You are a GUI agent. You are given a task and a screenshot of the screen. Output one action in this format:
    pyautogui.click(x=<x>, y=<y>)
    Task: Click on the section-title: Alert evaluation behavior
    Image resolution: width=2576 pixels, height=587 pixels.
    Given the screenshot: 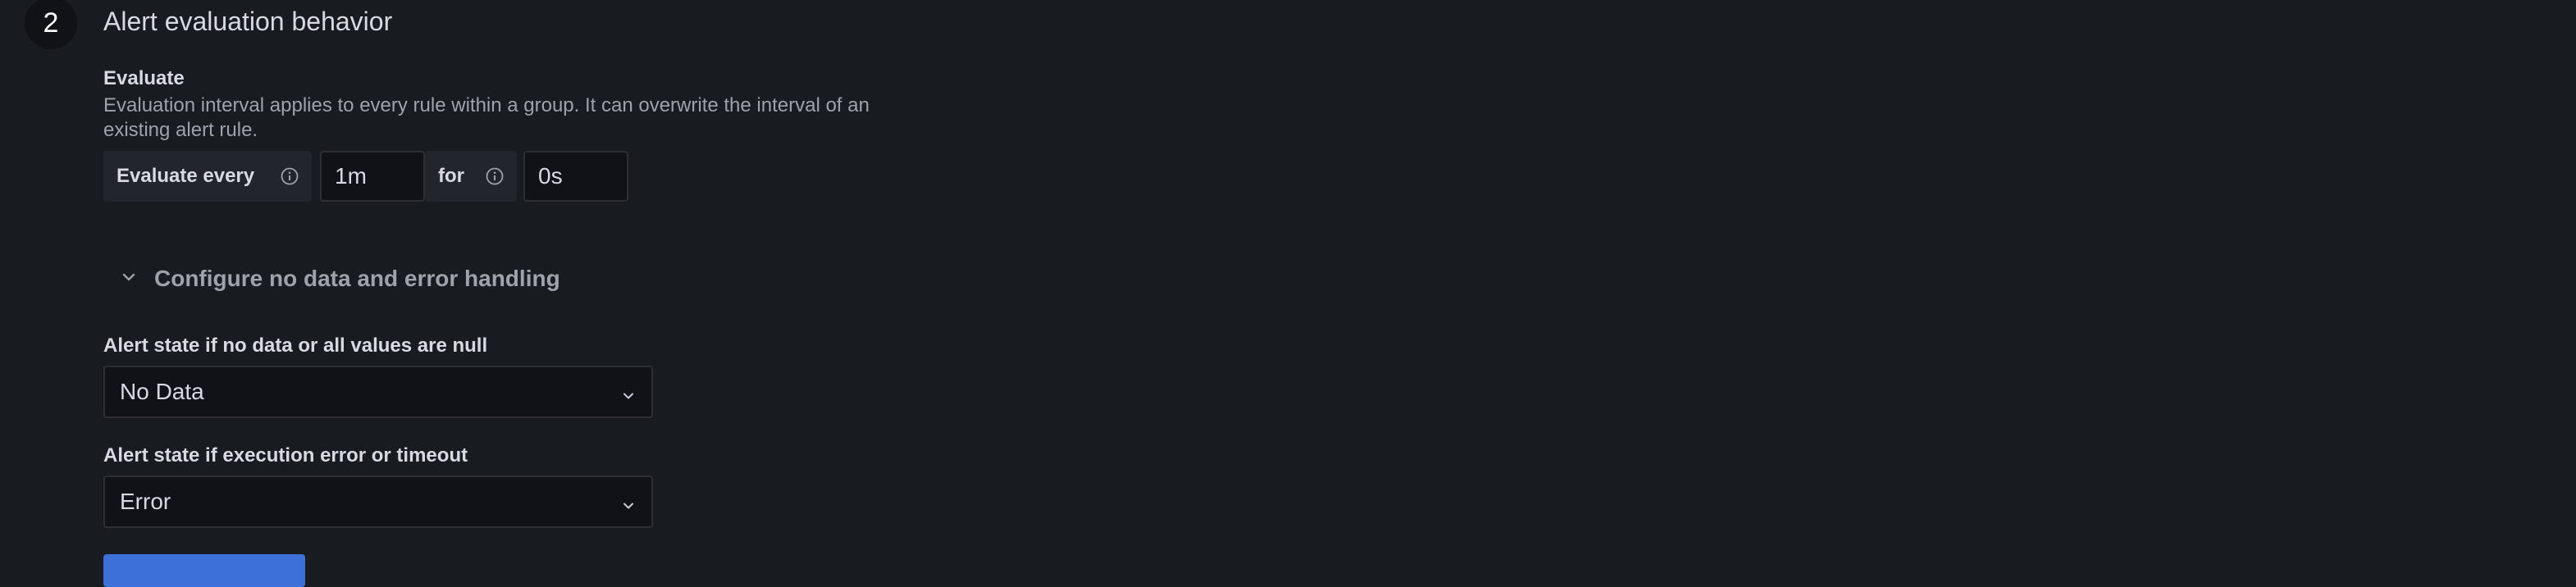 What is the action you would take?
    pyautogui.click(x=248, y=21)
    